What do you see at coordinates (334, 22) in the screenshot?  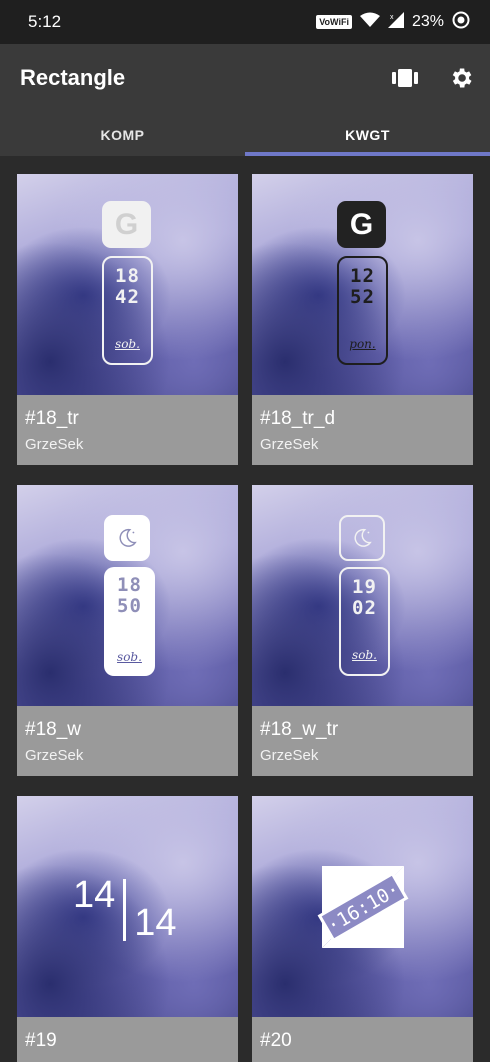 I see `vowifi-badge: VoWiFi` at bounding box center [334, 22].